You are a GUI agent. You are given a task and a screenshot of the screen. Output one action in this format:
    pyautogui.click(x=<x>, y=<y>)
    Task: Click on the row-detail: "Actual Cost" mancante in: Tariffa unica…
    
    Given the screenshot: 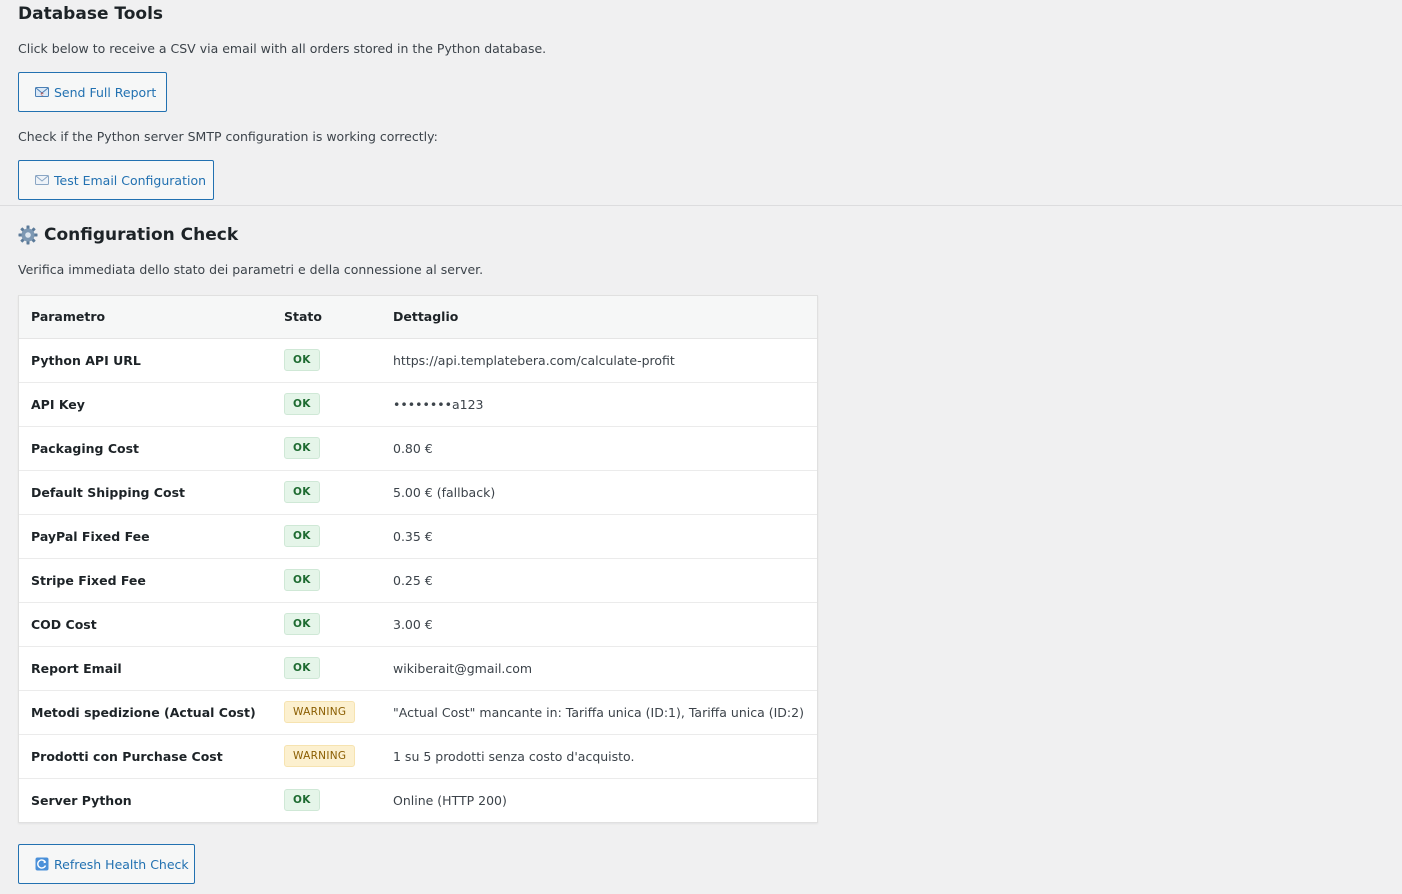 What is the action you would take?
    pyautogui.click(x=598, y=712)
    